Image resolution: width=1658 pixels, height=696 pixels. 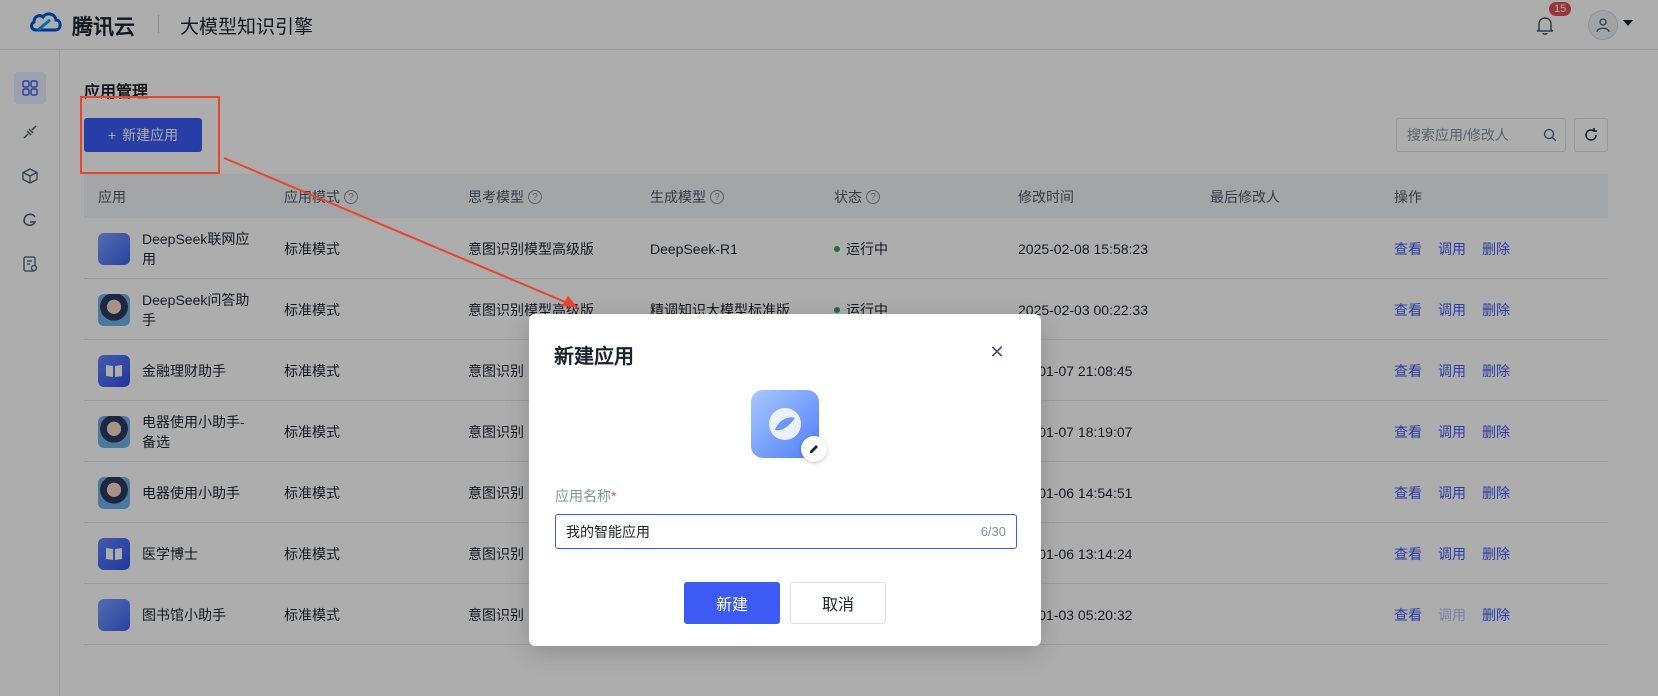 I want to click on edit-pencil-icon, so click(x=814, y=449).